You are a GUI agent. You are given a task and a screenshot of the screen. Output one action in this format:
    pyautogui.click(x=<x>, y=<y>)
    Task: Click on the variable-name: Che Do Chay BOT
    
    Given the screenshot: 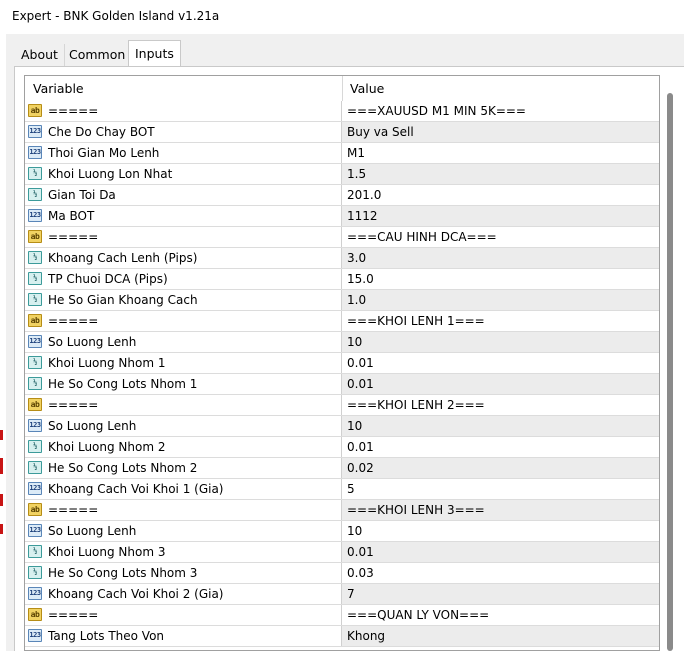 What is the action you would take?
    pyautogui.click(x=101, y=132)
    